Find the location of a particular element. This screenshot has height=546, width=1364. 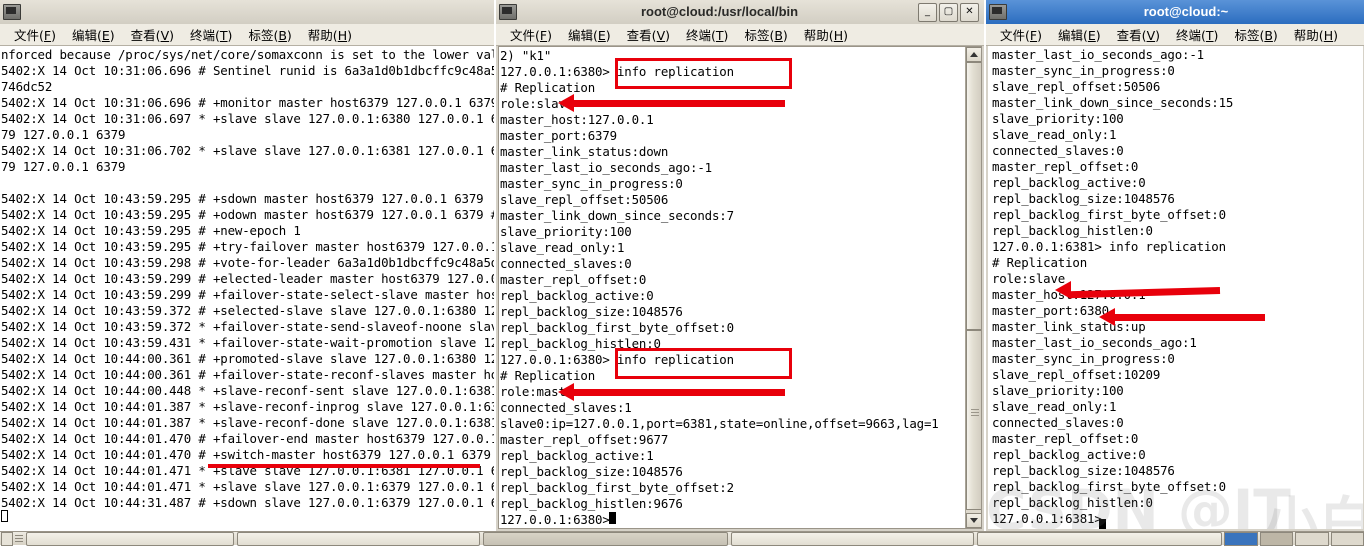

window-title-redis-6381: root@cloud:~ is located at coordinates (1186, 11).